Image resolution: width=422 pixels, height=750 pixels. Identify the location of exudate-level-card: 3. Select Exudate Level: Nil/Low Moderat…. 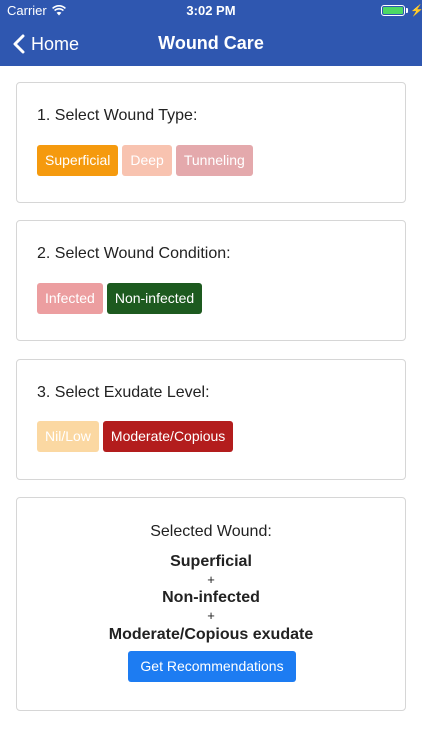
(211, 419).